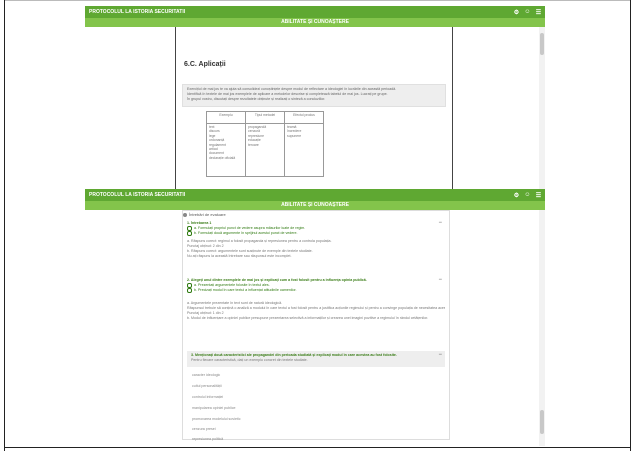 This screenshot has height=451, width=635. Describe the element at coordinates (207, 439) in the screenshot. I see `answer-line: represiunea politică` at that location.